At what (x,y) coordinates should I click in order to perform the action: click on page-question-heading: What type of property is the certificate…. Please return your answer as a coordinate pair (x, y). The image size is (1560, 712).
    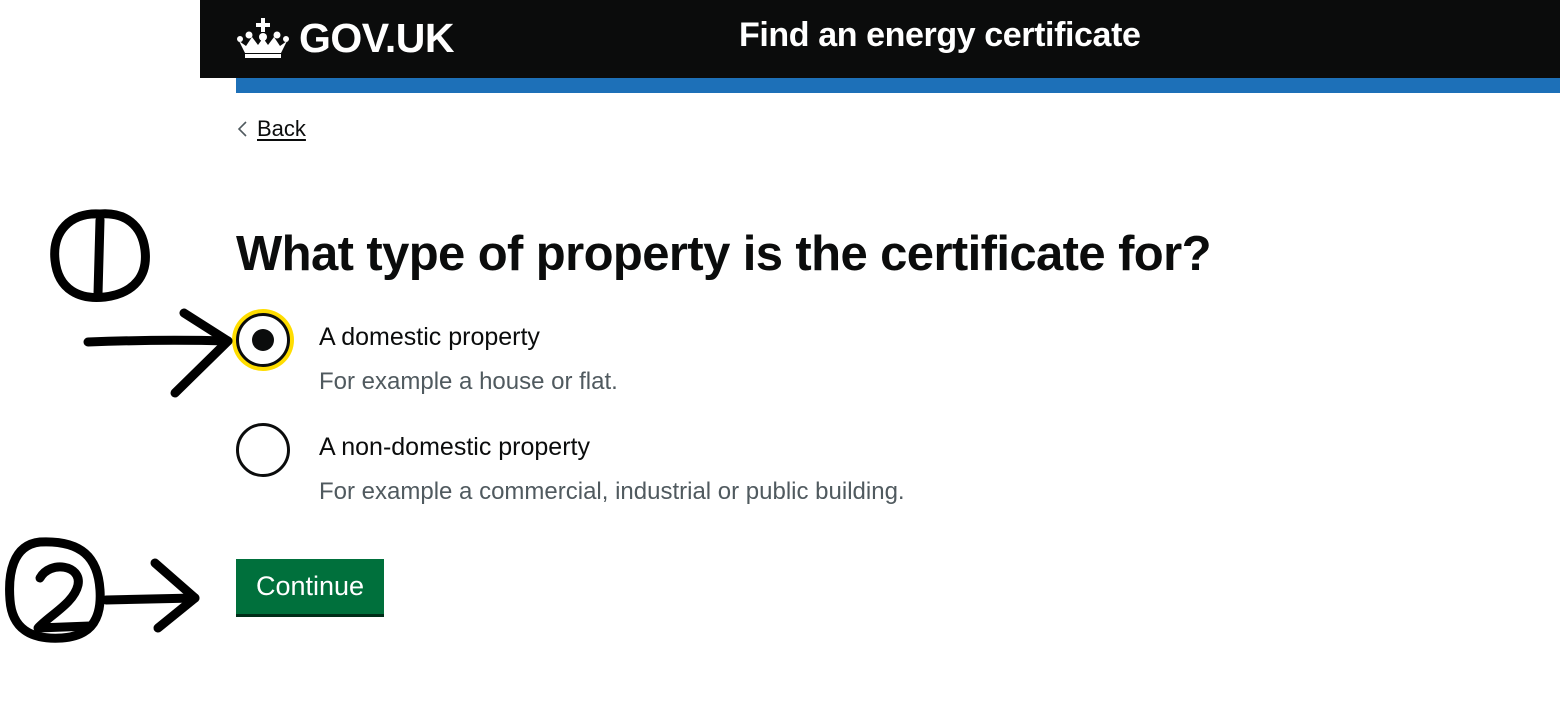
    Looking at the image, I should click on (724, 254).